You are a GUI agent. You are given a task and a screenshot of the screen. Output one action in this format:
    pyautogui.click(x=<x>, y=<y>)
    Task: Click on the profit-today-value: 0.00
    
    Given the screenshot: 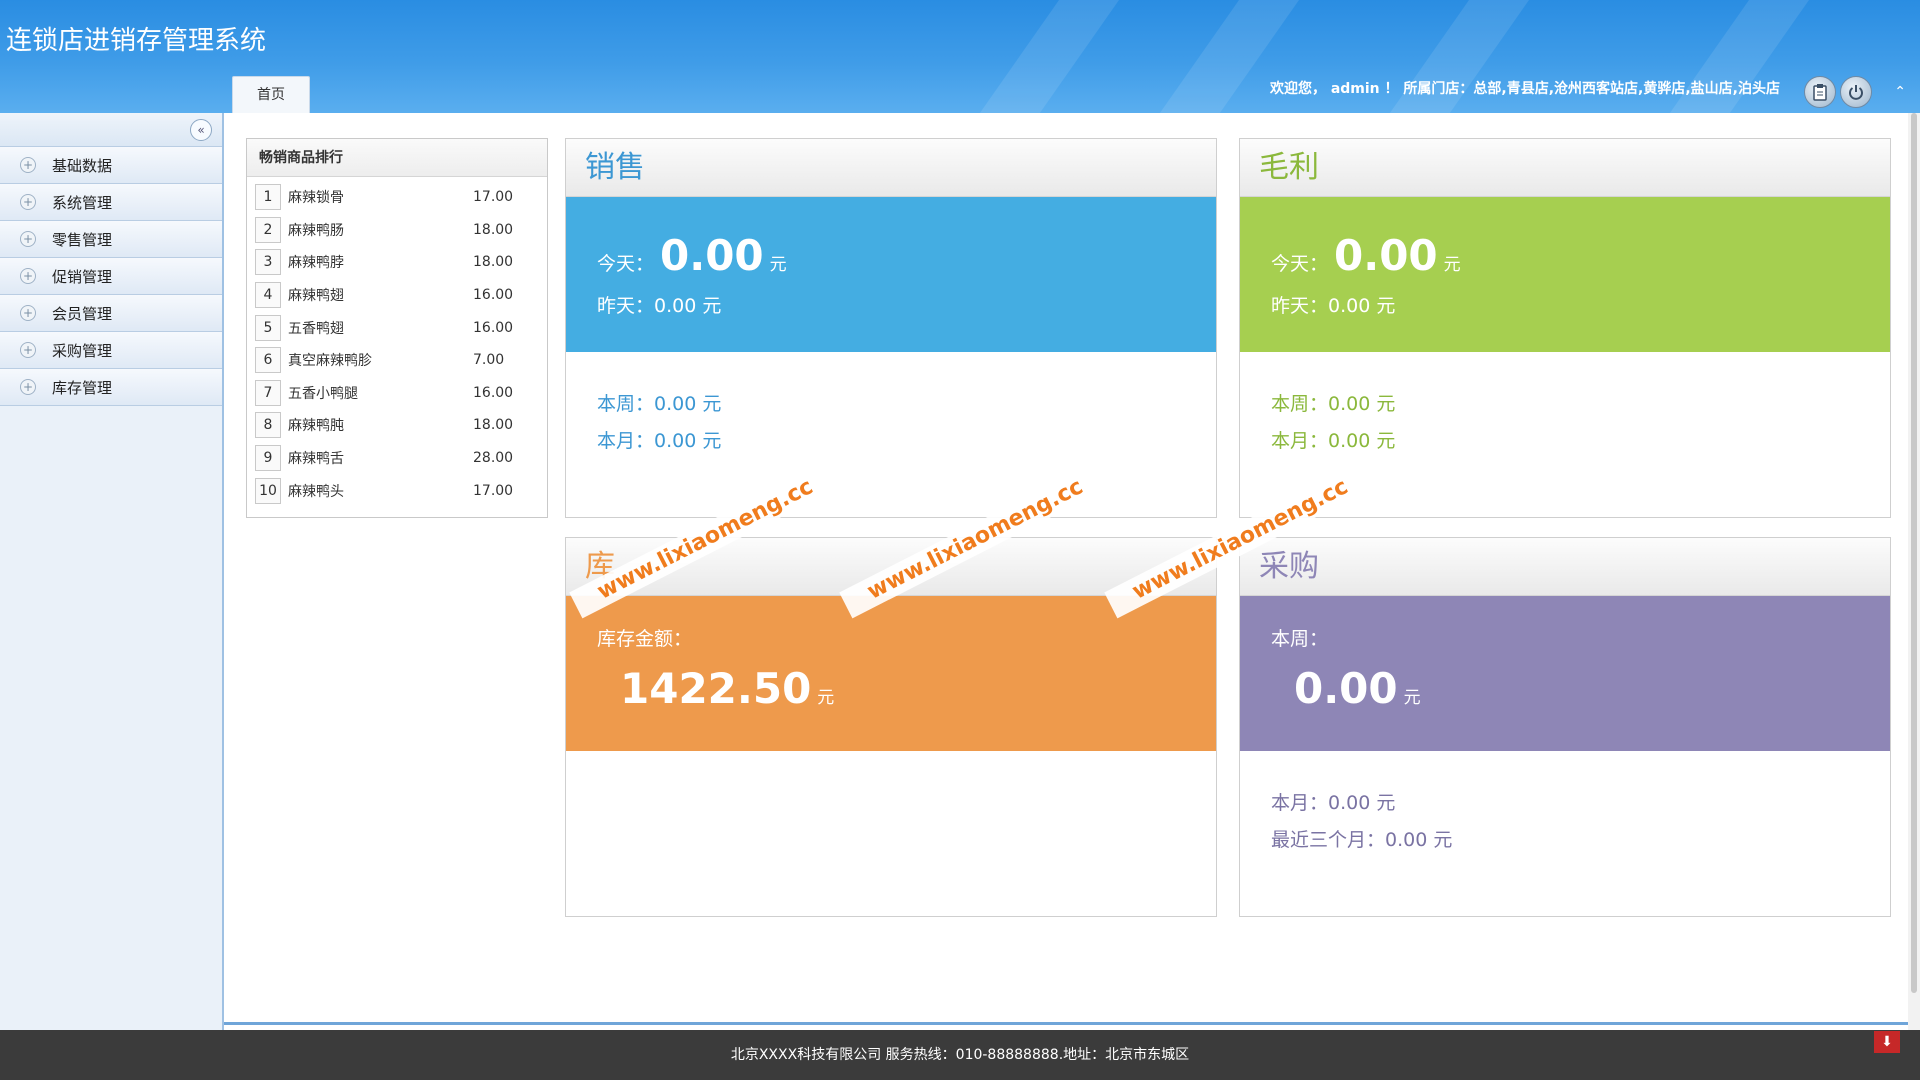 What is the action you would take?
    pyautogui.click(x=1386, y=255)
    